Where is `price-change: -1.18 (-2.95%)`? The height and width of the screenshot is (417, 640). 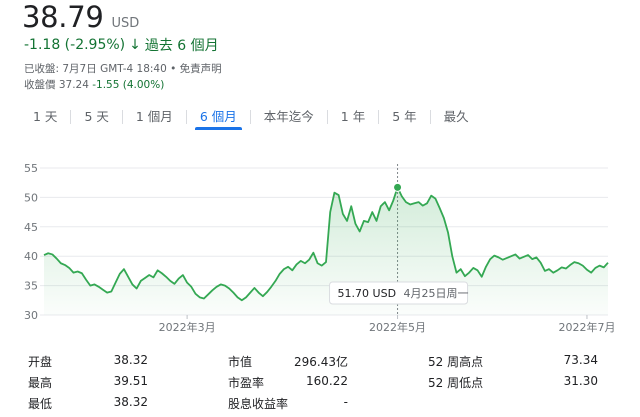
price-change: -1.18 (-2.95%) is located at coordinates (75, 45).